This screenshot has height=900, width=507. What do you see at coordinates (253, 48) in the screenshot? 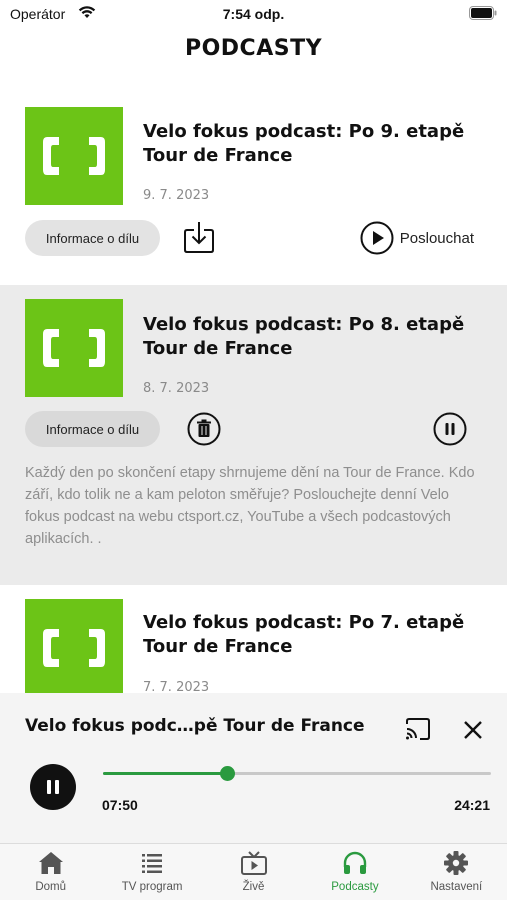
I see `page-title: PODCASTY` at bounding box center [253, 48].